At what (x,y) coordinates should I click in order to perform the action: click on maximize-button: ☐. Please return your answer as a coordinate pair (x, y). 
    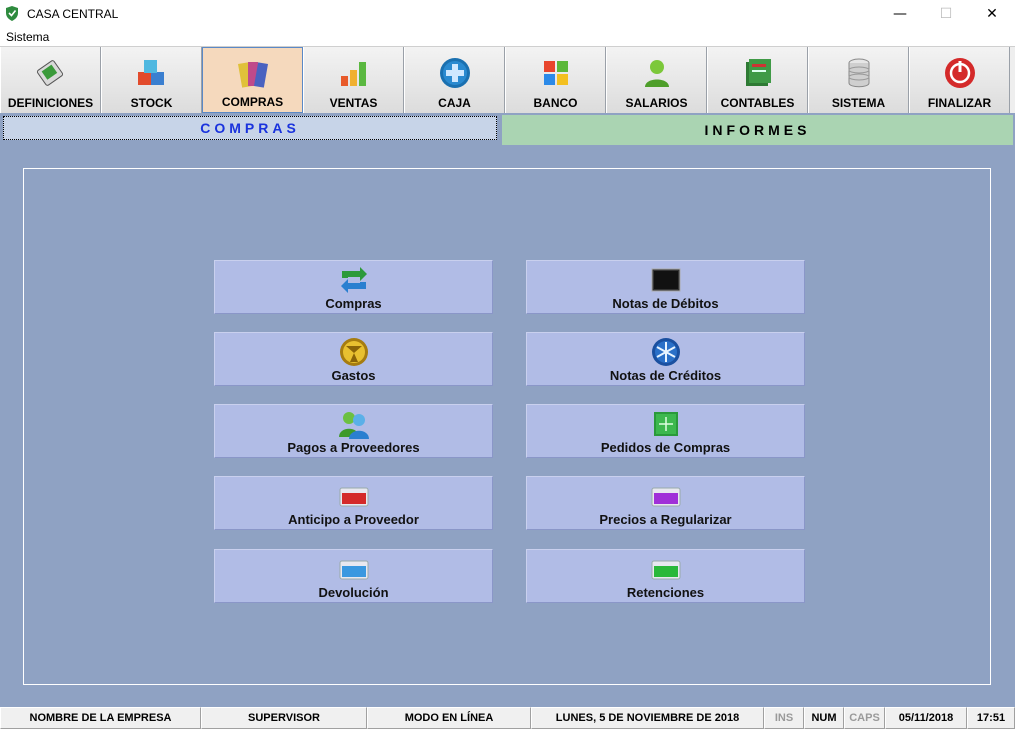
    Looking at the image, I should click on (946, 13).